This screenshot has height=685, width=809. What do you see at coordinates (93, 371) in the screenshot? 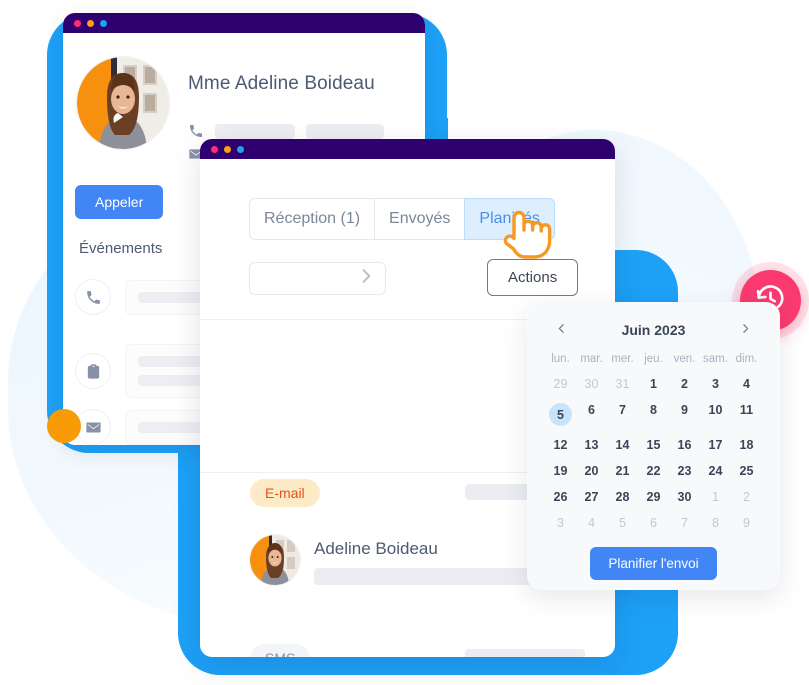
I see `clipboard-icon` at bounding box center [93, 371].